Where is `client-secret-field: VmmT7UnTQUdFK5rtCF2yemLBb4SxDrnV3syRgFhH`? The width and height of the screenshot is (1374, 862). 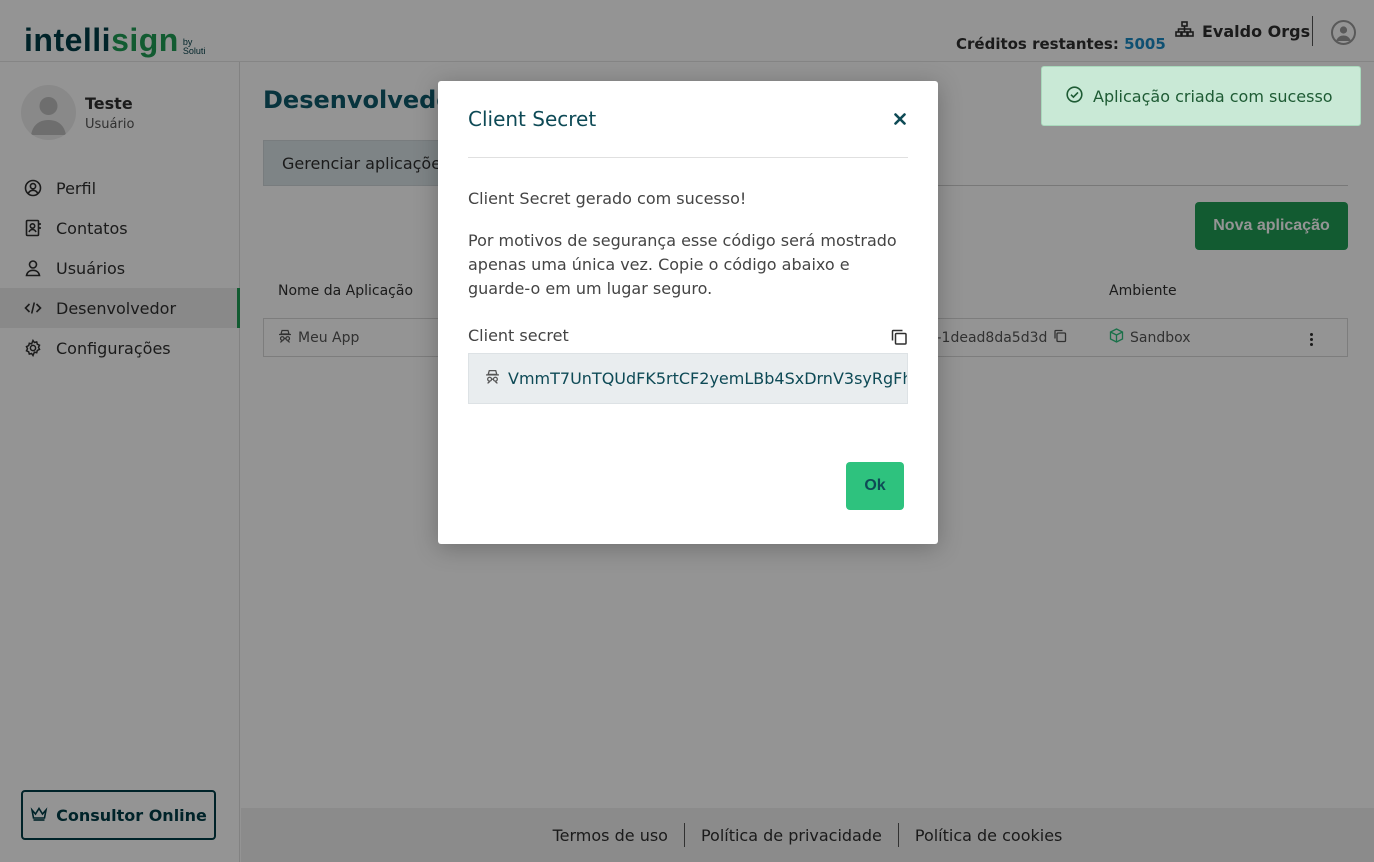
client-secret-field: VmmT7UnTQUdFK5rtCF2yemLBb4SxDrnV3syRgFhH is located at coordinates (688, 378).